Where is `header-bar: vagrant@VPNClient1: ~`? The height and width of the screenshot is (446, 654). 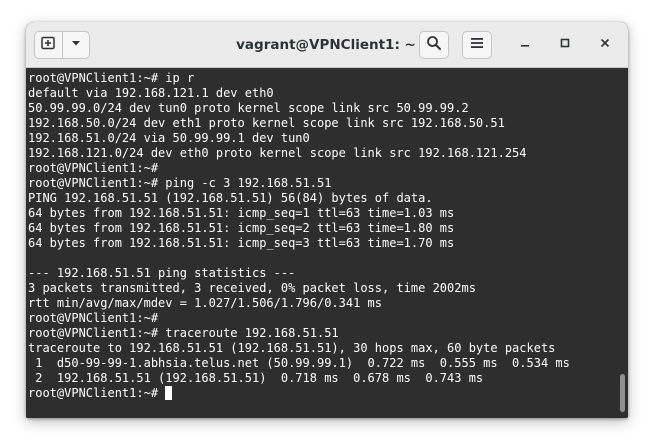
header-bar: vagrant@VPNClient1: ~ is located at coordinates (327, 45).